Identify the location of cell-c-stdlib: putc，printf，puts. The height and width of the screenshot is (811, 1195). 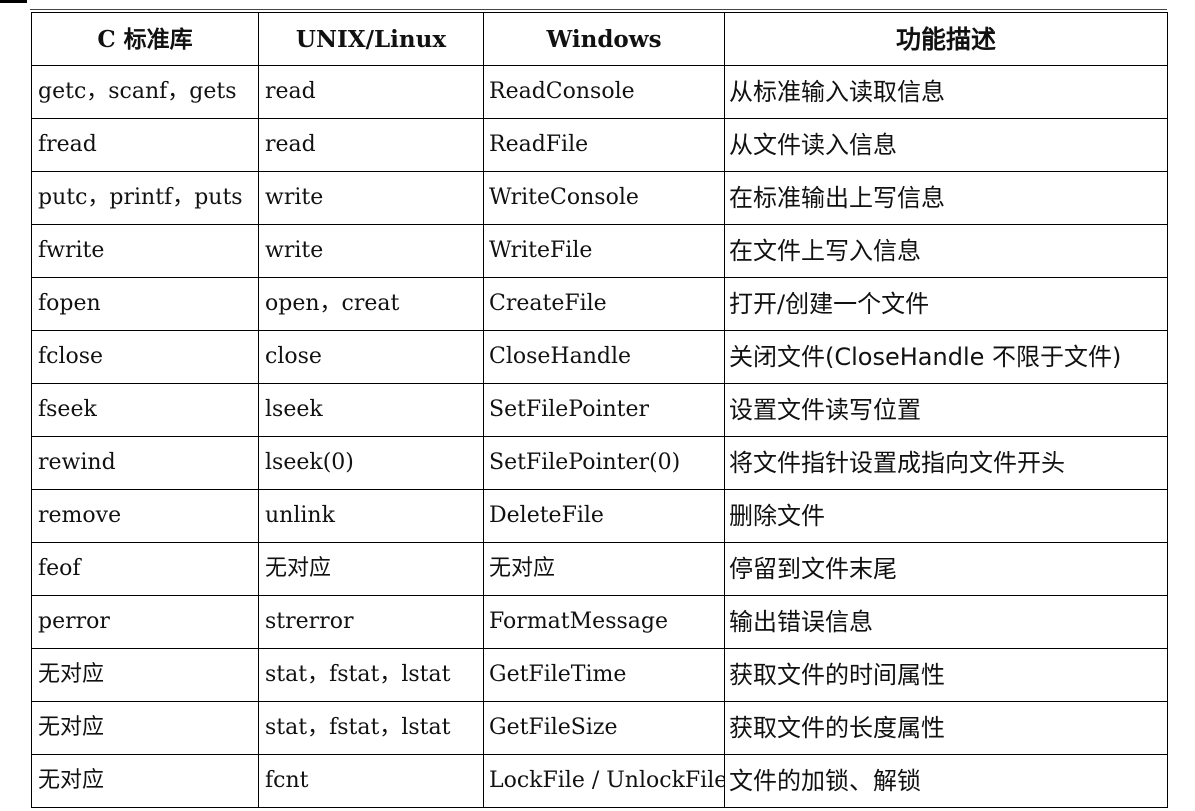
(145, 198).